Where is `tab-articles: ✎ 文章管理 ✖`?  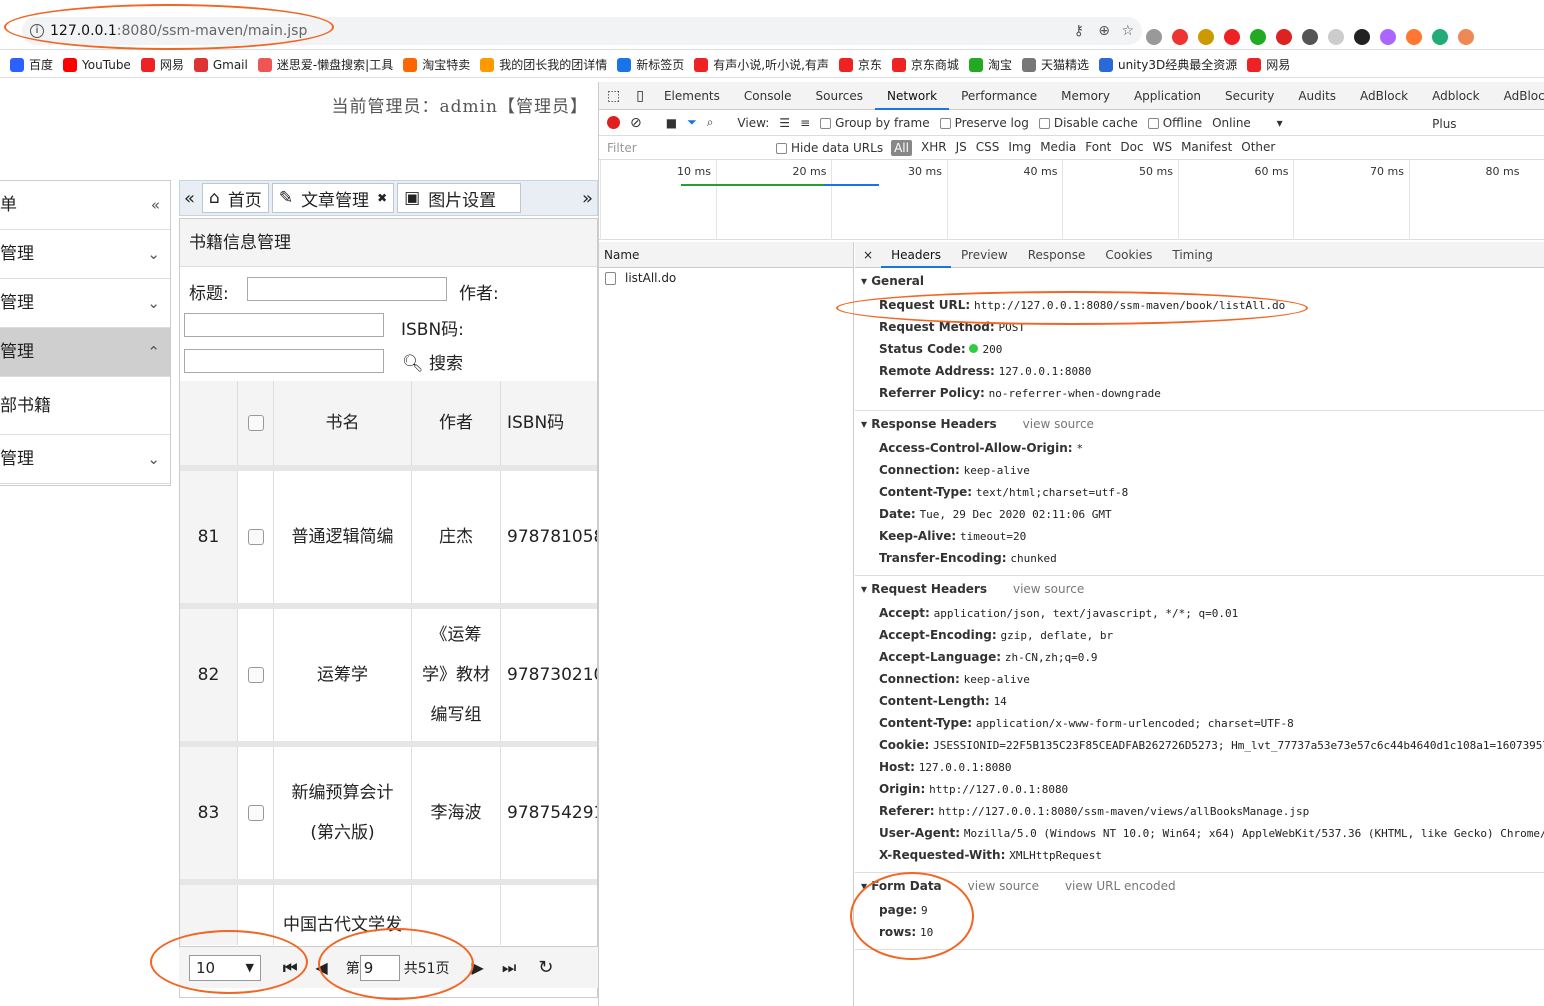
tab-articles: ✎ 文章管理 ✖ is located at coordinates (333, 198).